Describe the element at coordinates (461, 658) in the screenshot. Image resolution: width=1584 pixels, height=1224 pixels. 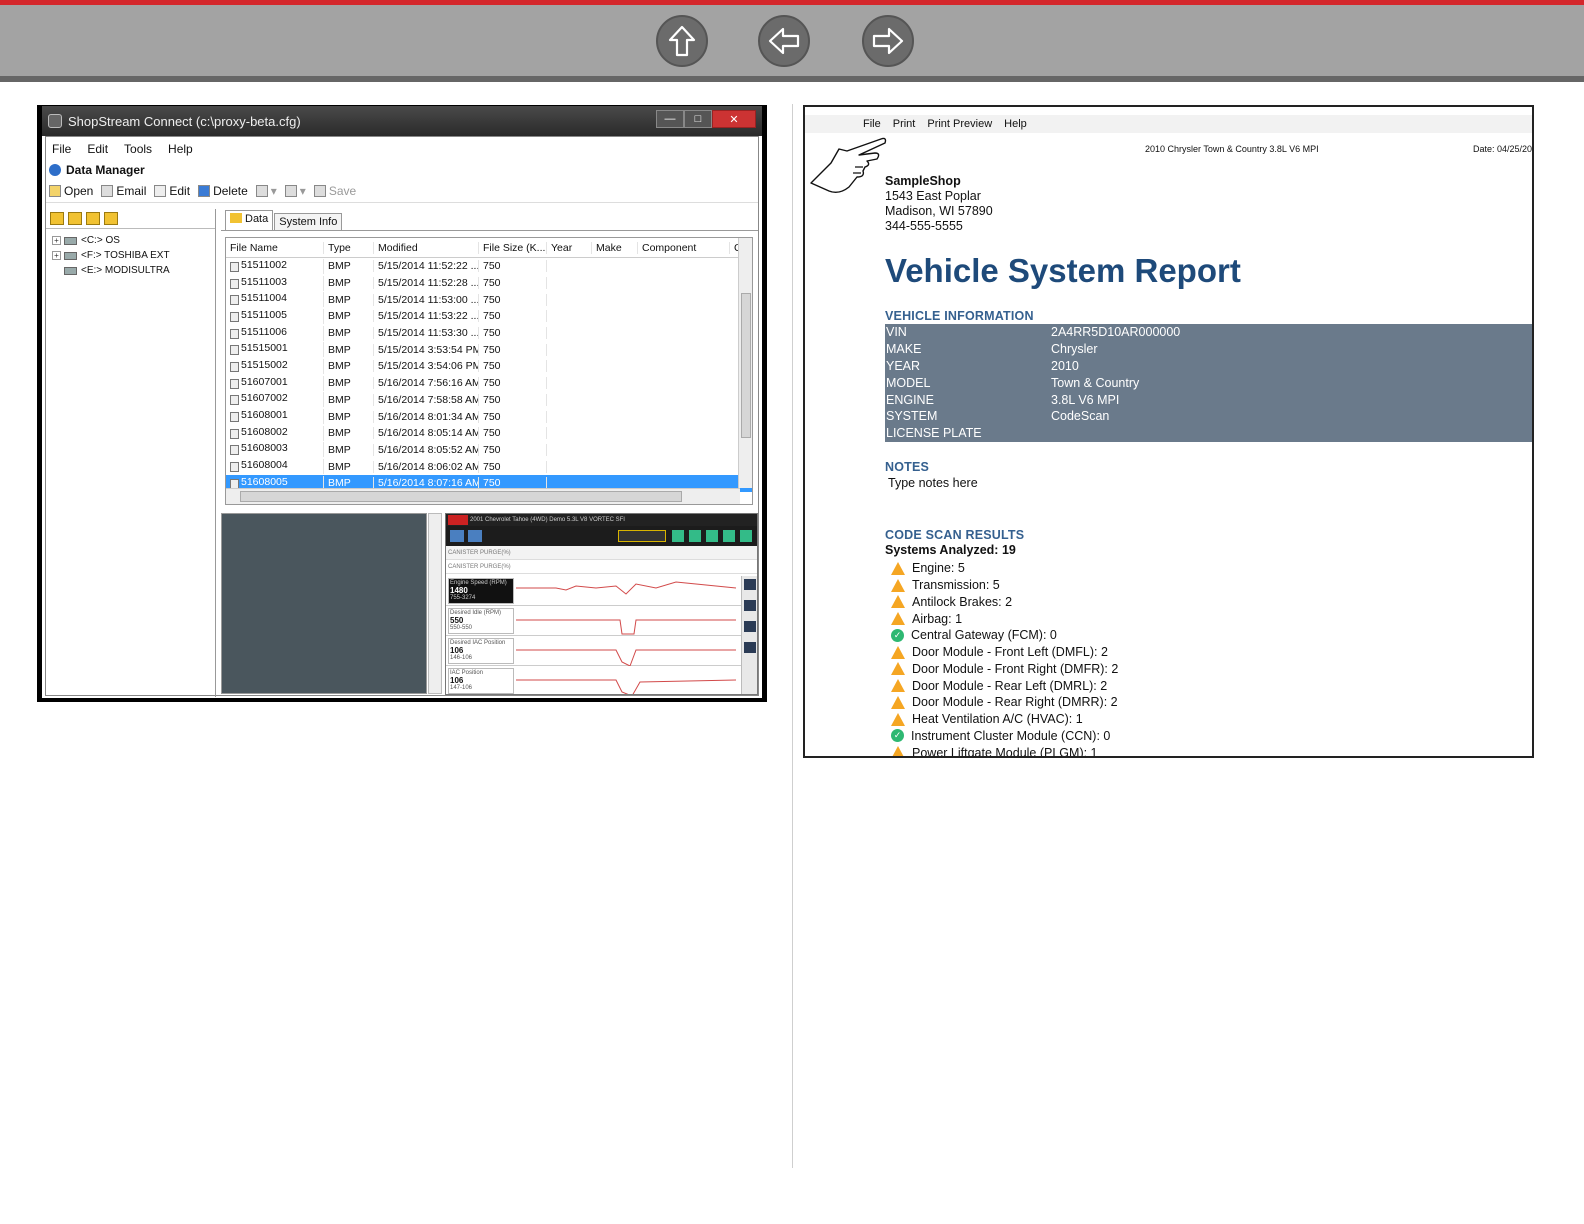
I see `pid-range: 146-106` at that location.